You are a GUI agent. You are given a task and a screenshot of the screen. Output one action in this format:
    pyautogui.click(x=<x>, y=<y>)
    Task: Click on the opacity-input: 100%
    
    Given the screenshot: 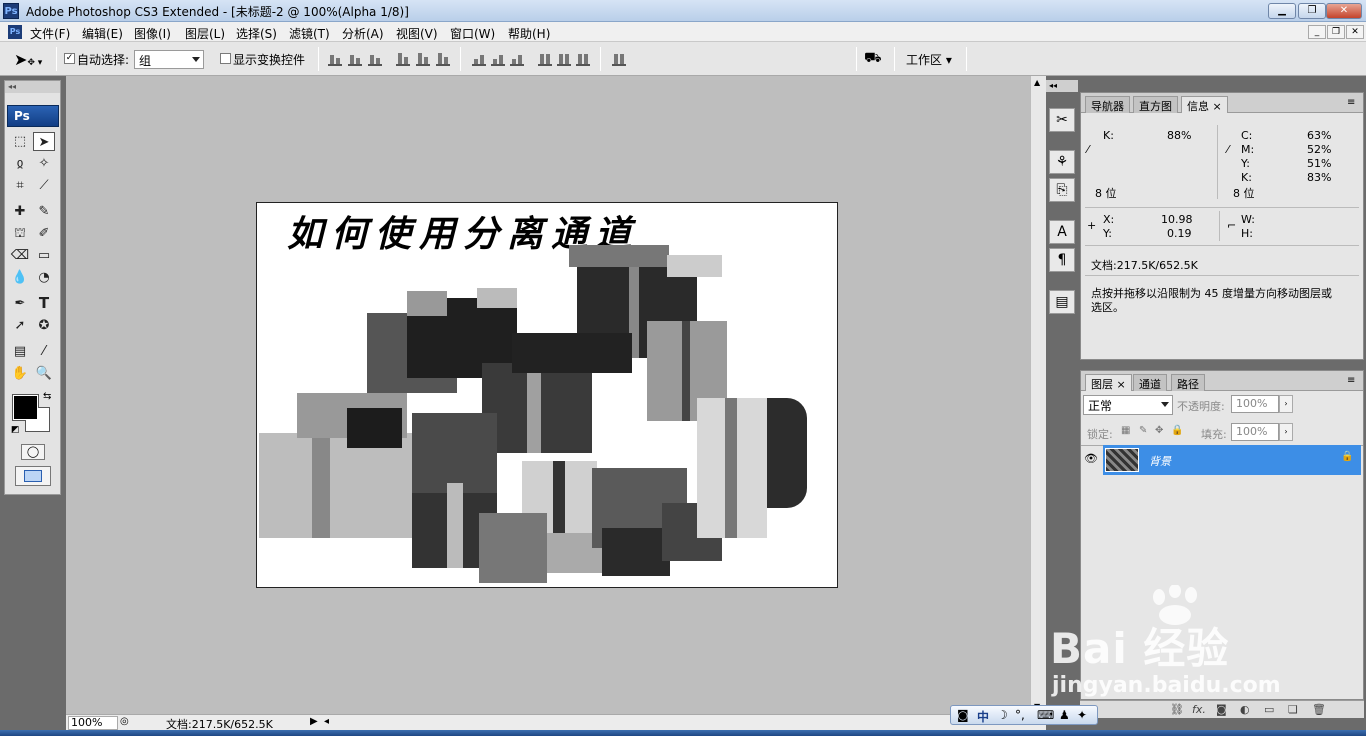 What is the action you would take?
    pyautogui.click(x=1255, y=404)
    